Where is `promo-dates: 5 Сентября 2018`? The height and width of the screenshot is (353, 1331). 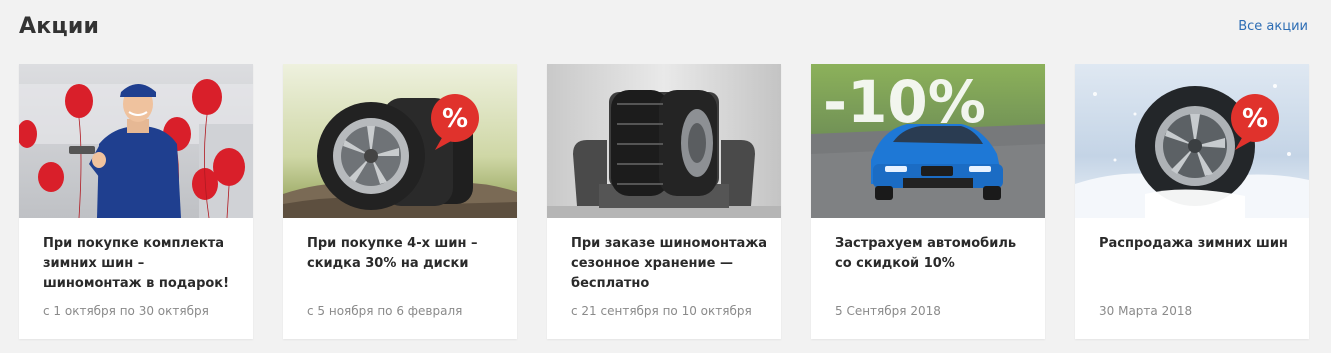 promo-dates: 5 Сентября 2018 is located at coordinates (888, 311).